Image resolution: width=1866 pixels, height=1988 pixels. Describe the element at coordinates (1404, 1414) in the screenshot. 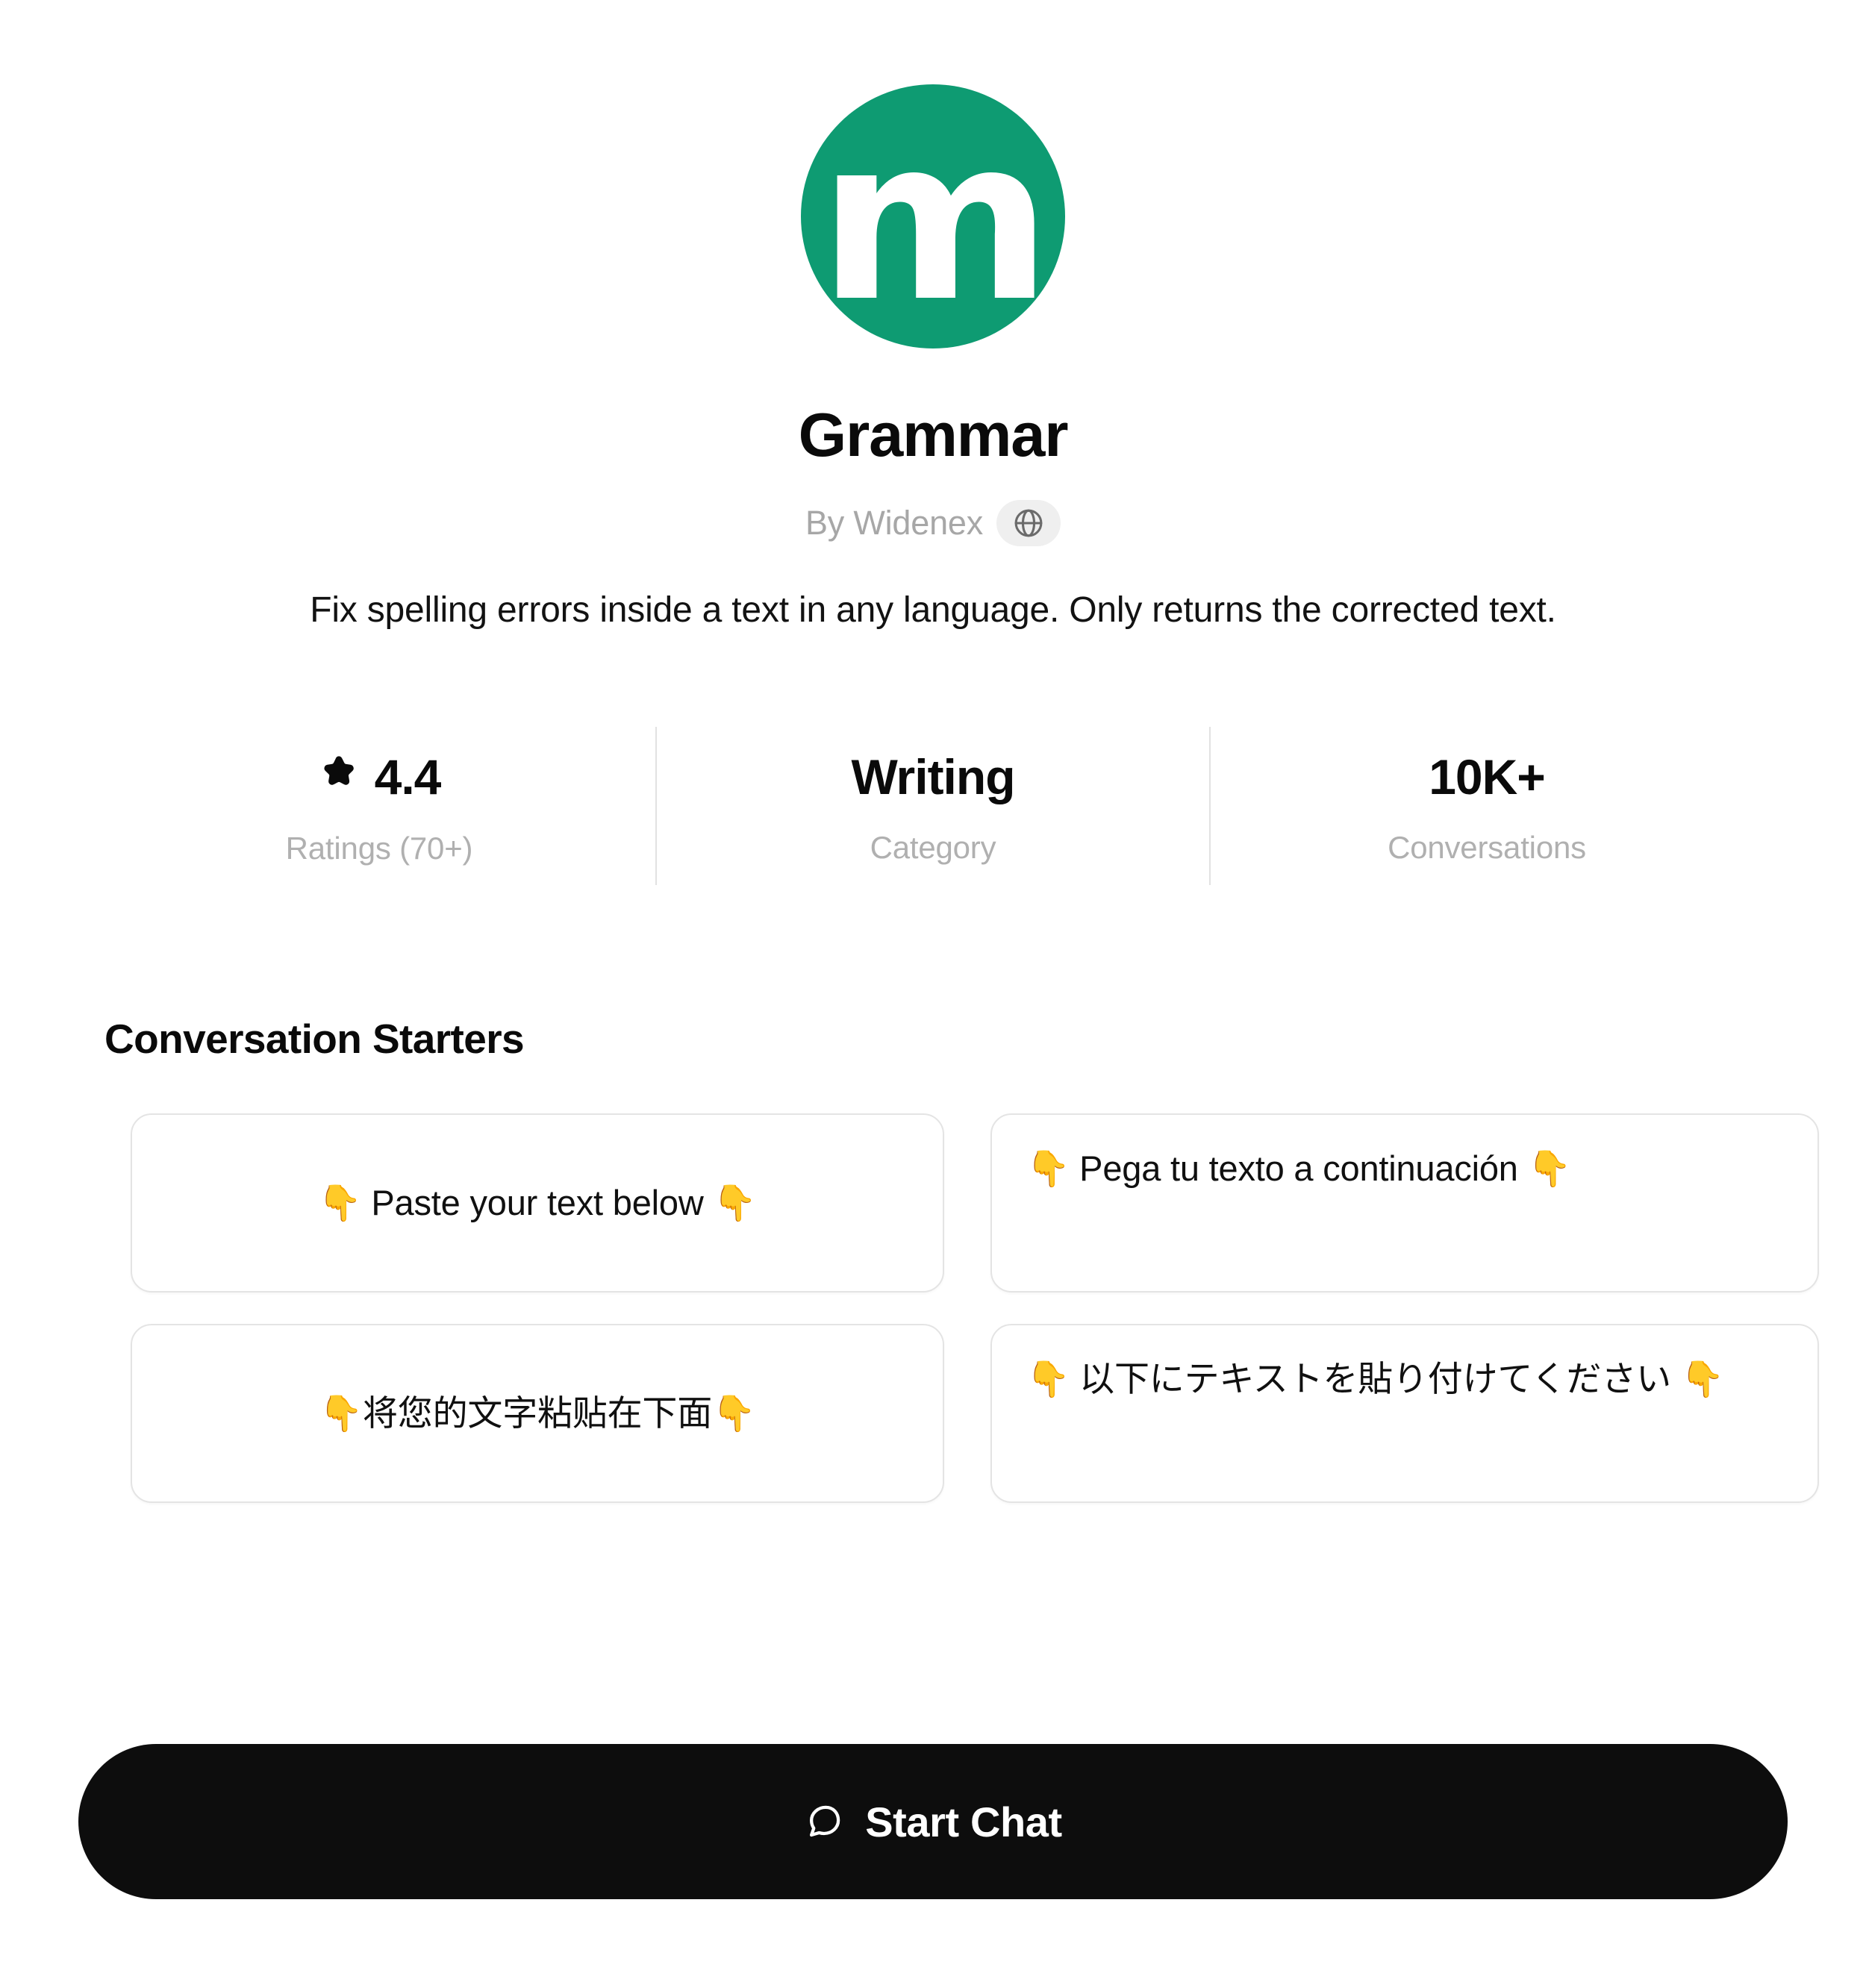

I see `conversation-starter-card: 👇 以下にテキストを貼り付けてください 👇` at that location.